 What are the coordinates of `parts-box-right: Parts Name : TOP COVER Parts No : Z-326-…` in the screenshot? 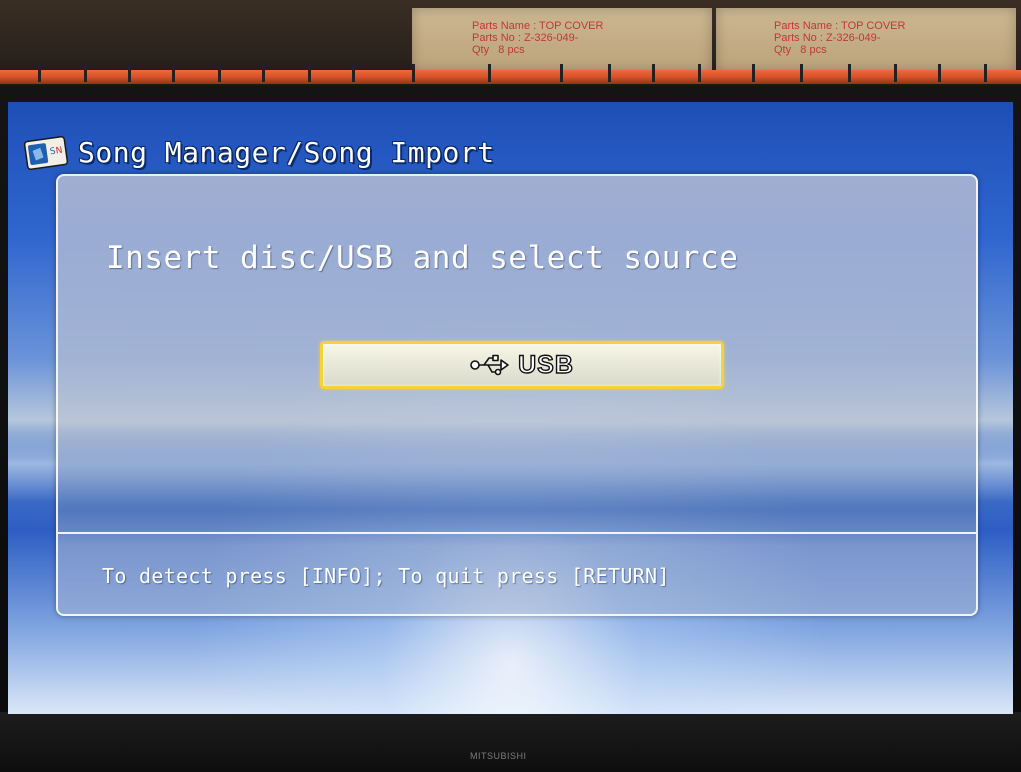 It's located at (866, 40).